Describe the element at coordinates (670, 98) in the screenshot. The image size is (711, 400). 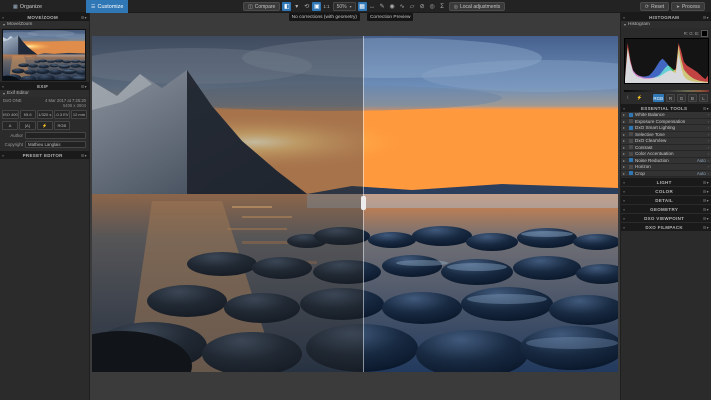
I see `channel-button-r: R` at that location.